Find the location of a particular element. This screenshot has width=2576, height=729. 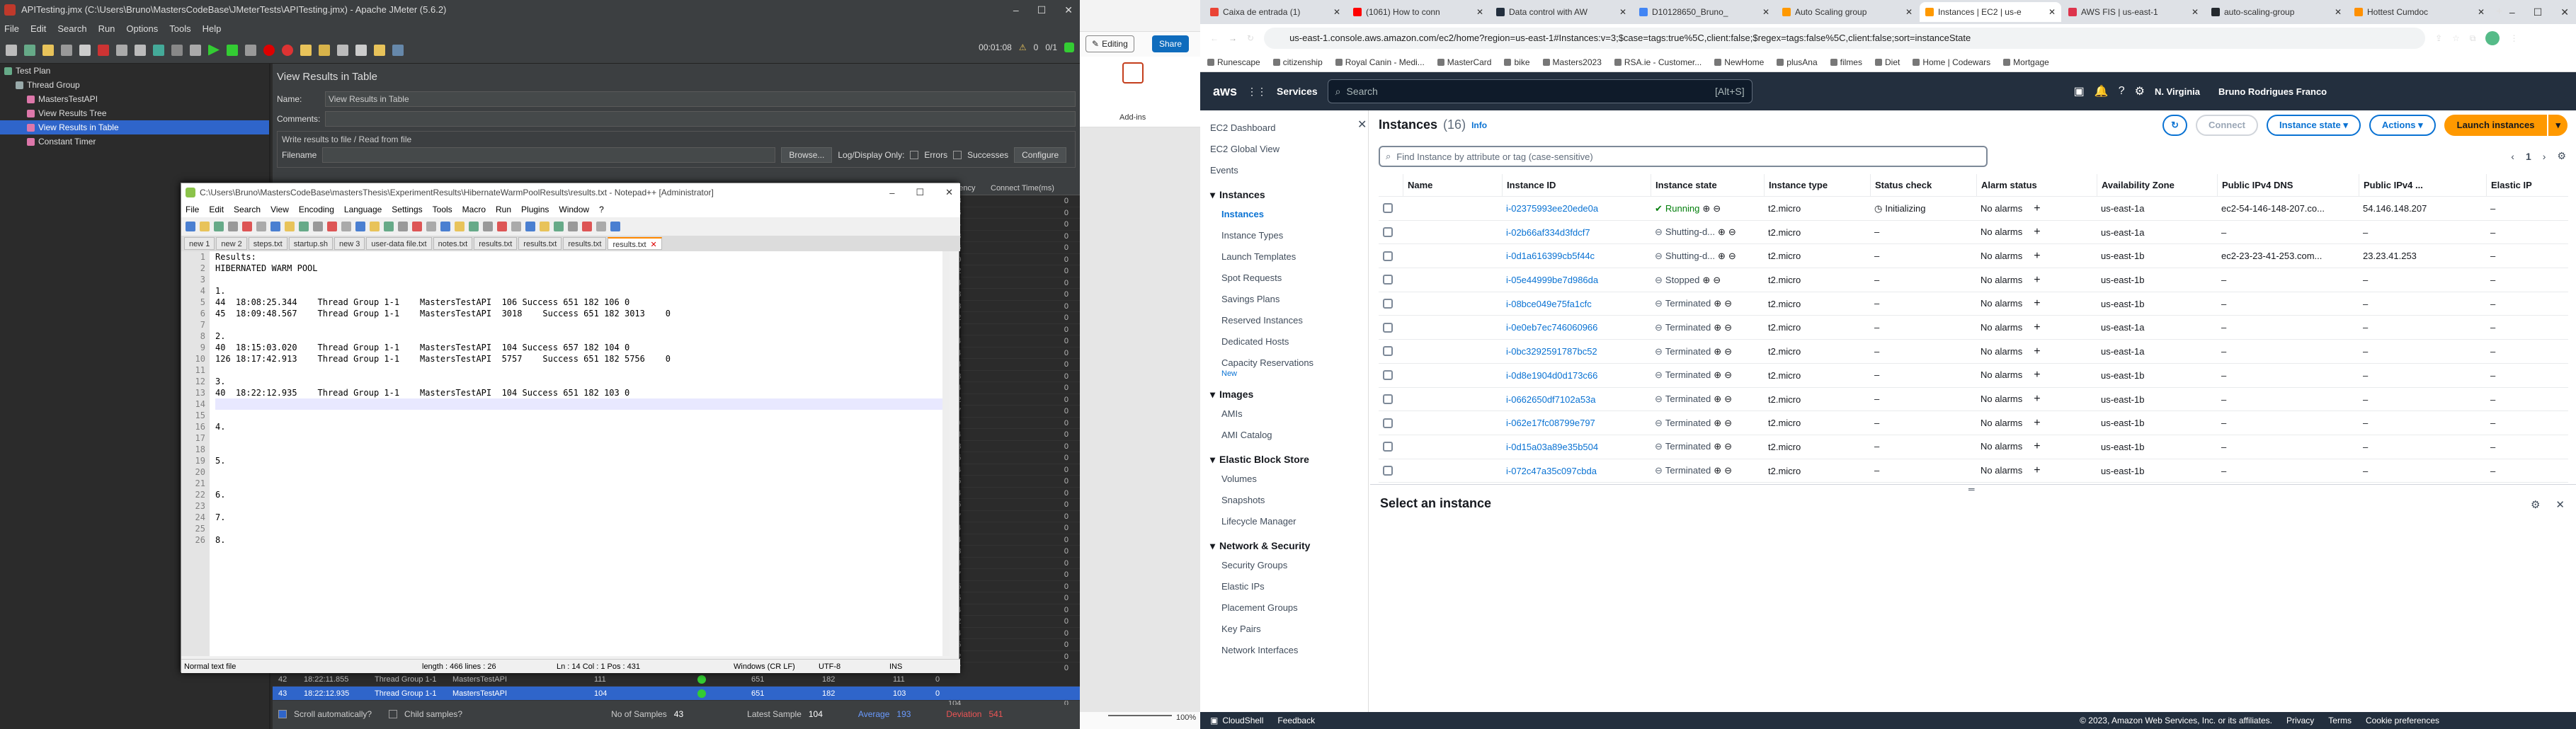

sidebar-item: Placement Groups is located at coordinates (1284, 608).